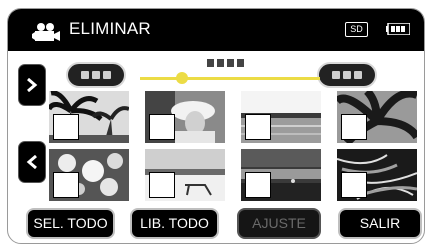 Image resolution: width=431 pixels, height=248 pixels. I want to click on page-slider-thumb, so click(182, 78).